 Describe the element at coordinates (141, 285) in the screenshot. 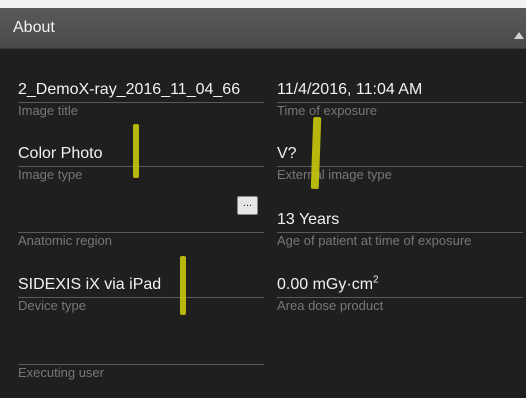

I see `device-type-value: SIDEXIS iX via iPad` at that location.